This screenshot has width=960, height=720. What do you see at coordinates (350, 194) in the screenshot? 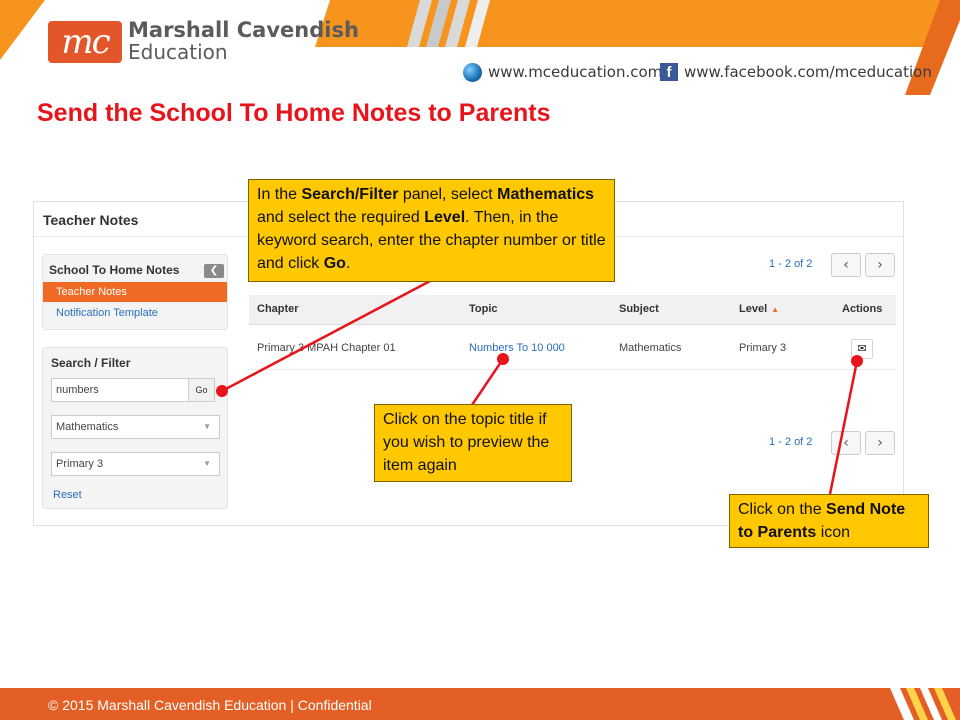
I see `callout-emphasis: Search/Filter` at bounding box center [350, 194].